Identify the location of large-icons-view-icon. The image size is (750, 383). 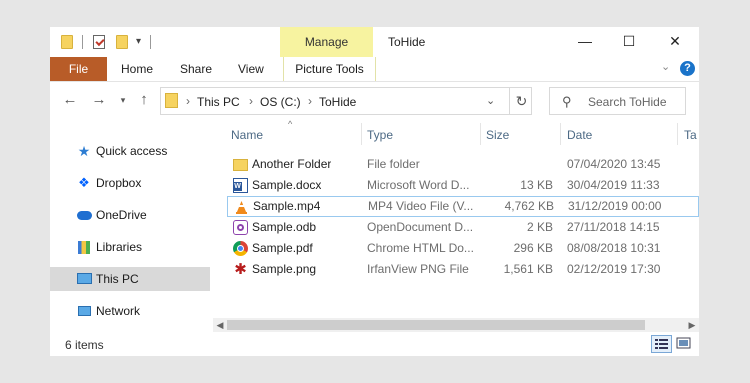
(683, 343).